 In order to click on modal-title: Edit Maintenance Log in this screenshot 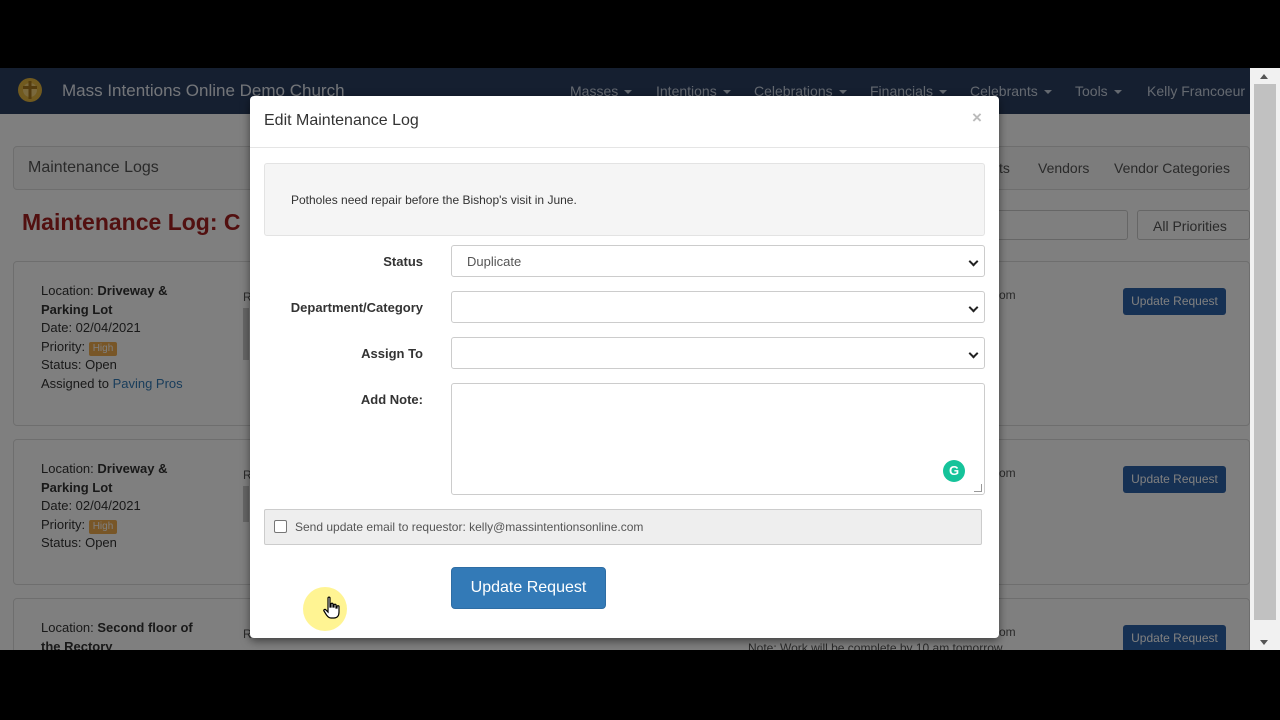, I will do `click(341, 120)`.